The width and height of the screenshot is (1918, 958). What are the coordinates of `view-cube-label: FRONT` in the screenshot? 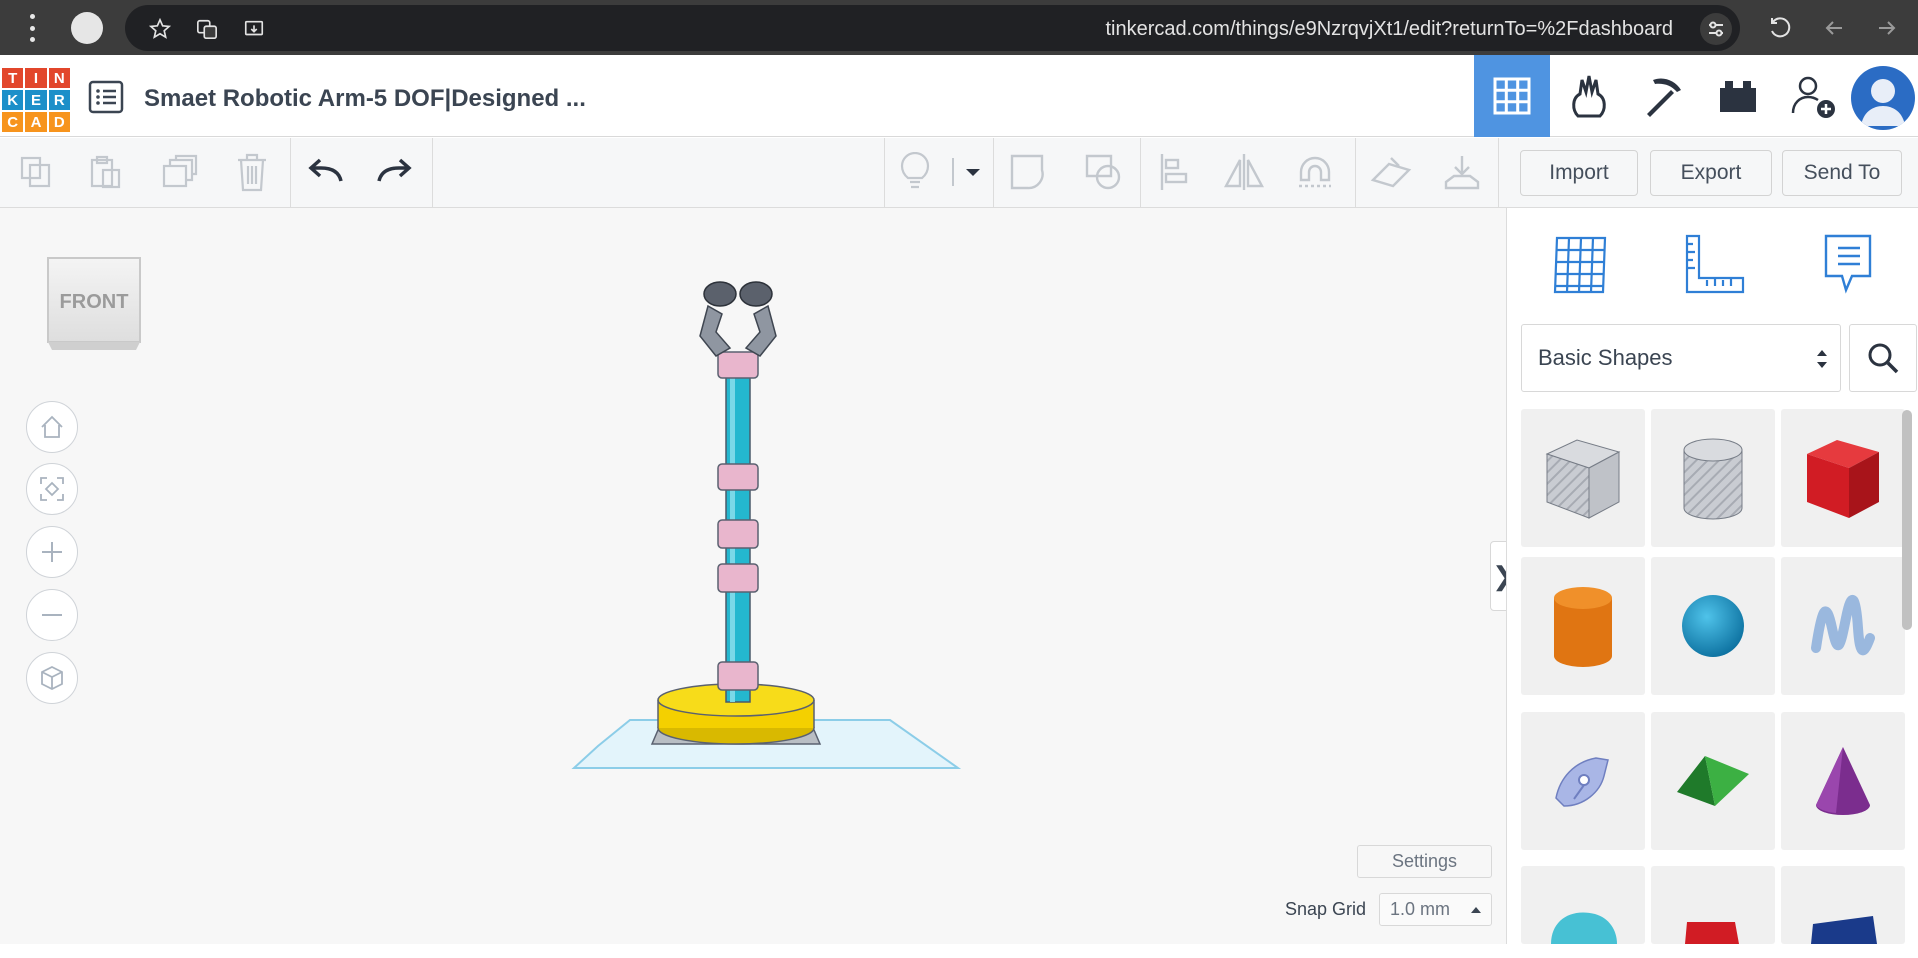 It's located at (94, 302).